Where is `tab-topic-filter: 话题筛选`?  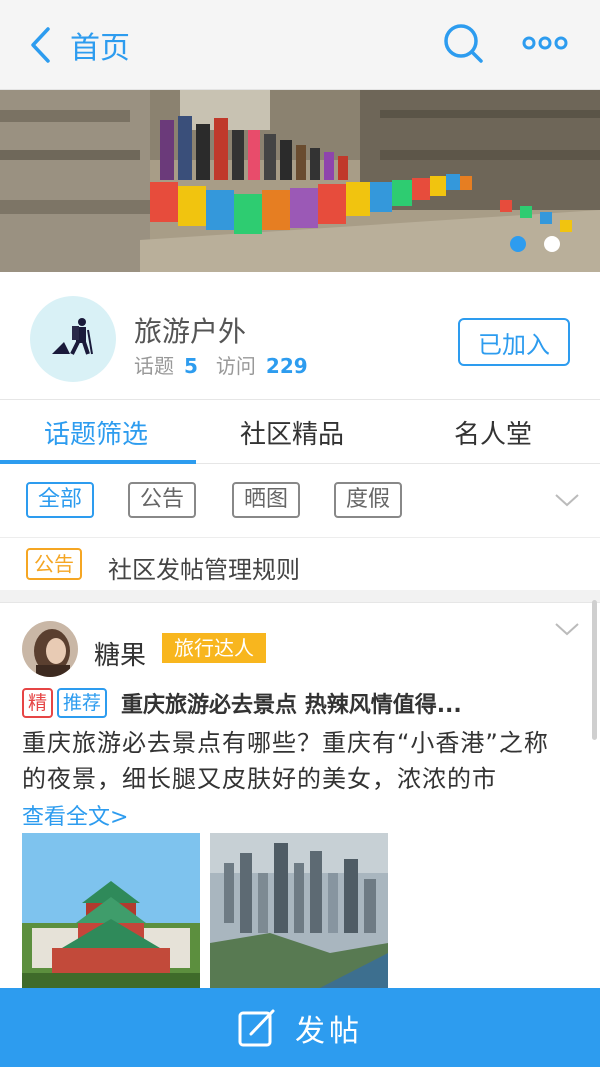
tab-topic-filter: 话题筛选 is located at coordinates (96, 432).